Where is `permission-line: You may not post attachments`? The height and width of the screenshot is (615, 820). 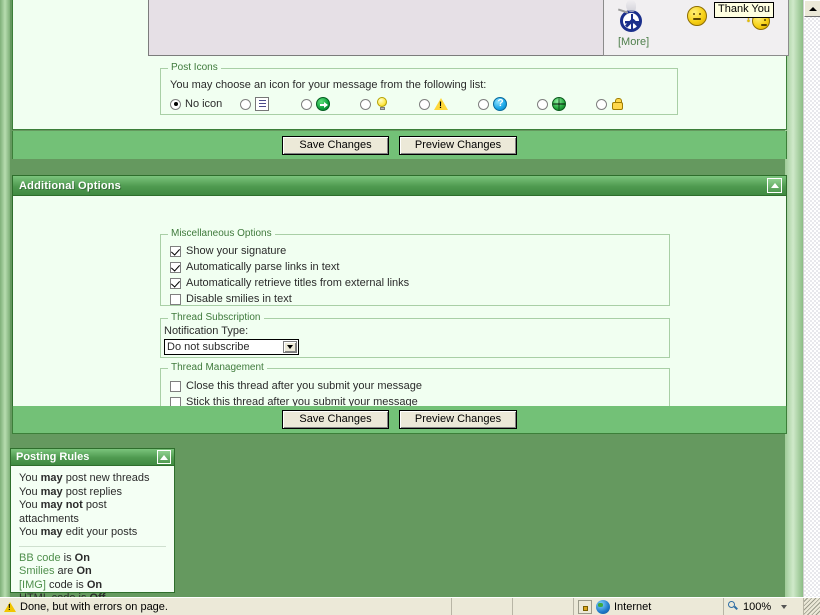 permission-line: You may not post attachments is located at coordinates (63, 512).